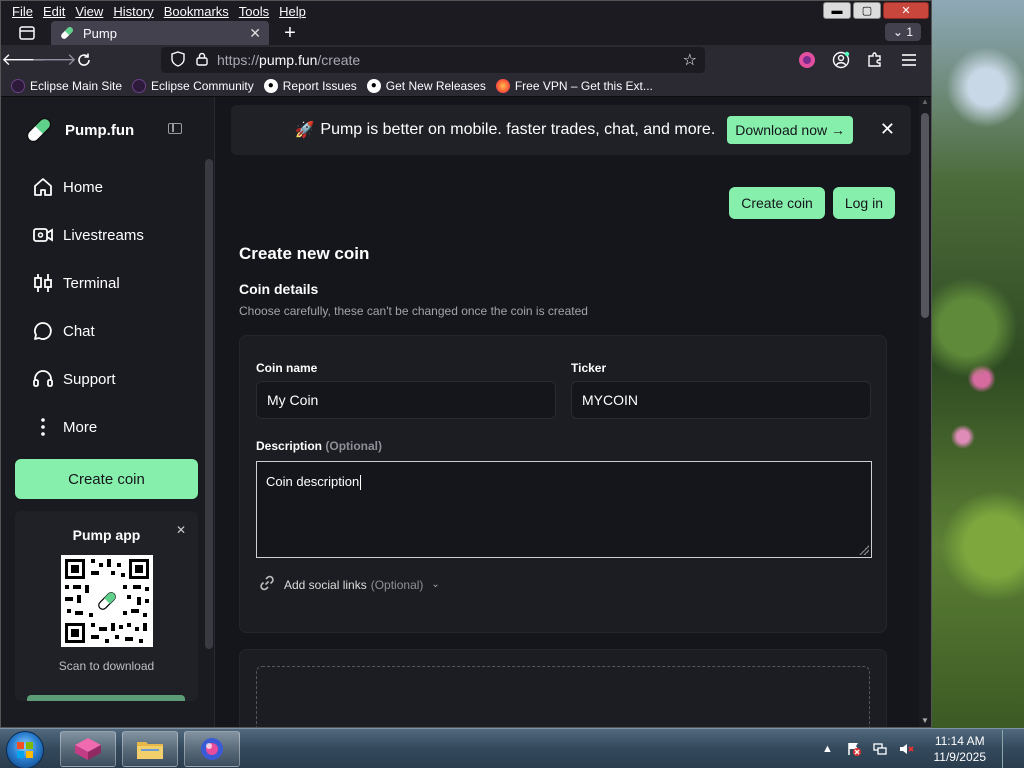 This screenshot has height=768, width=1024. What do you see at coordinates (238, 60) in the screenshot?
I see `url-scheme: https://` at bounding box center [238, 60].